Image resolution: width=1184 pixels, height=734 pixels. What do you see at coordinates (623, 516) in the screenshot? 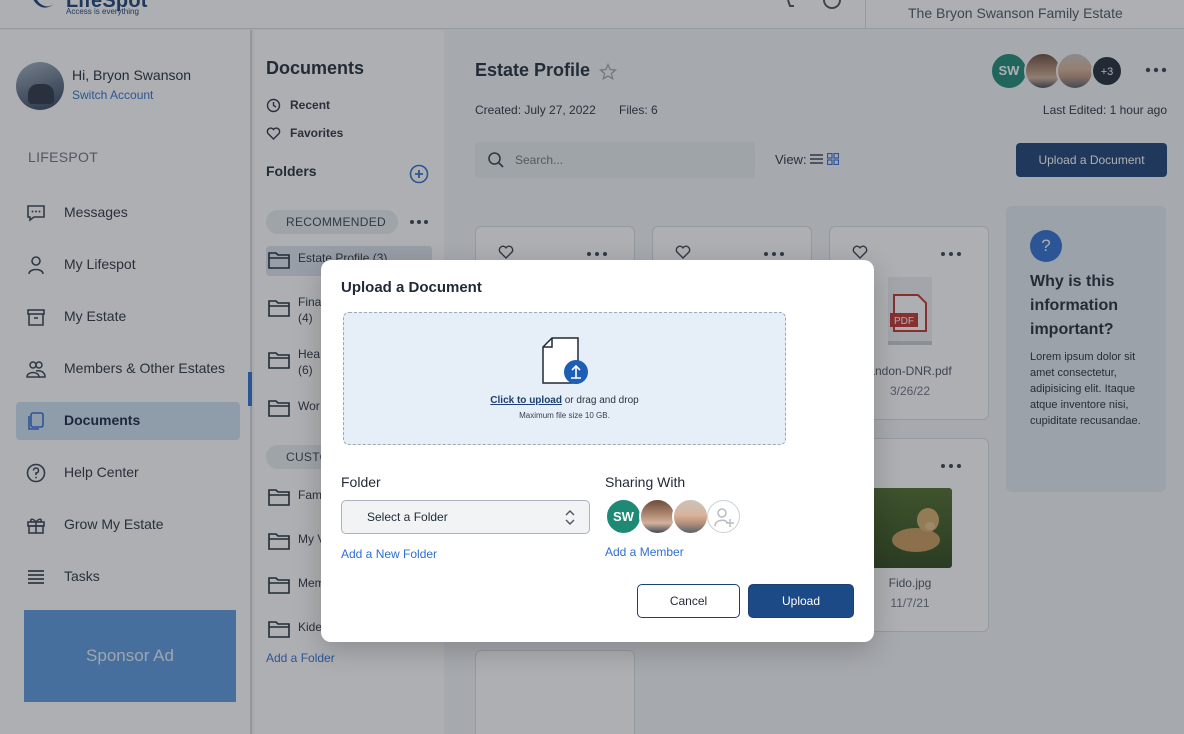
I see `avatar: SW` at bounding box center [623, 516].